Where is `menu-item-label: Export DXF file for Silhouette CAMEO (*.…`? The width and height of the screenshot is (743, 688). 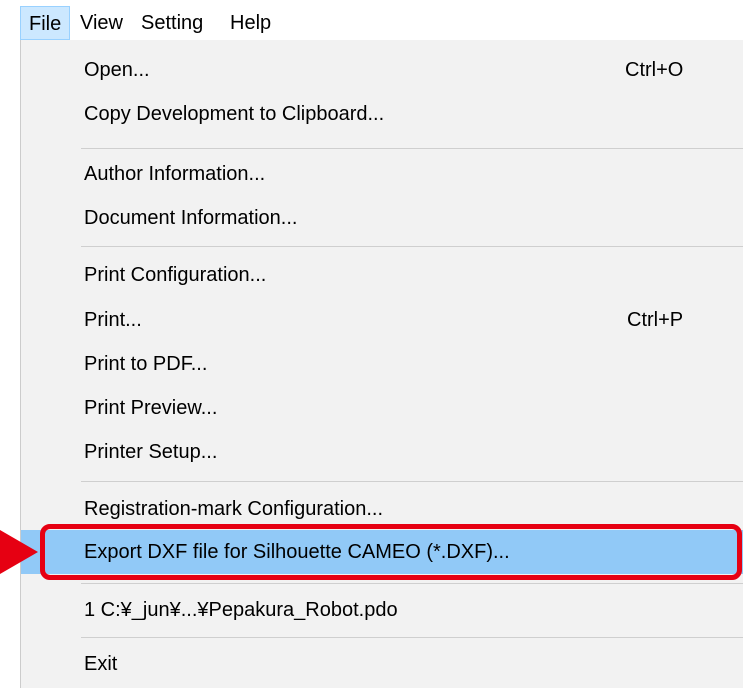 menu-item-label: Export DXF file for Silhouette CAMEO (*.… is located at coordinates (297, 552).